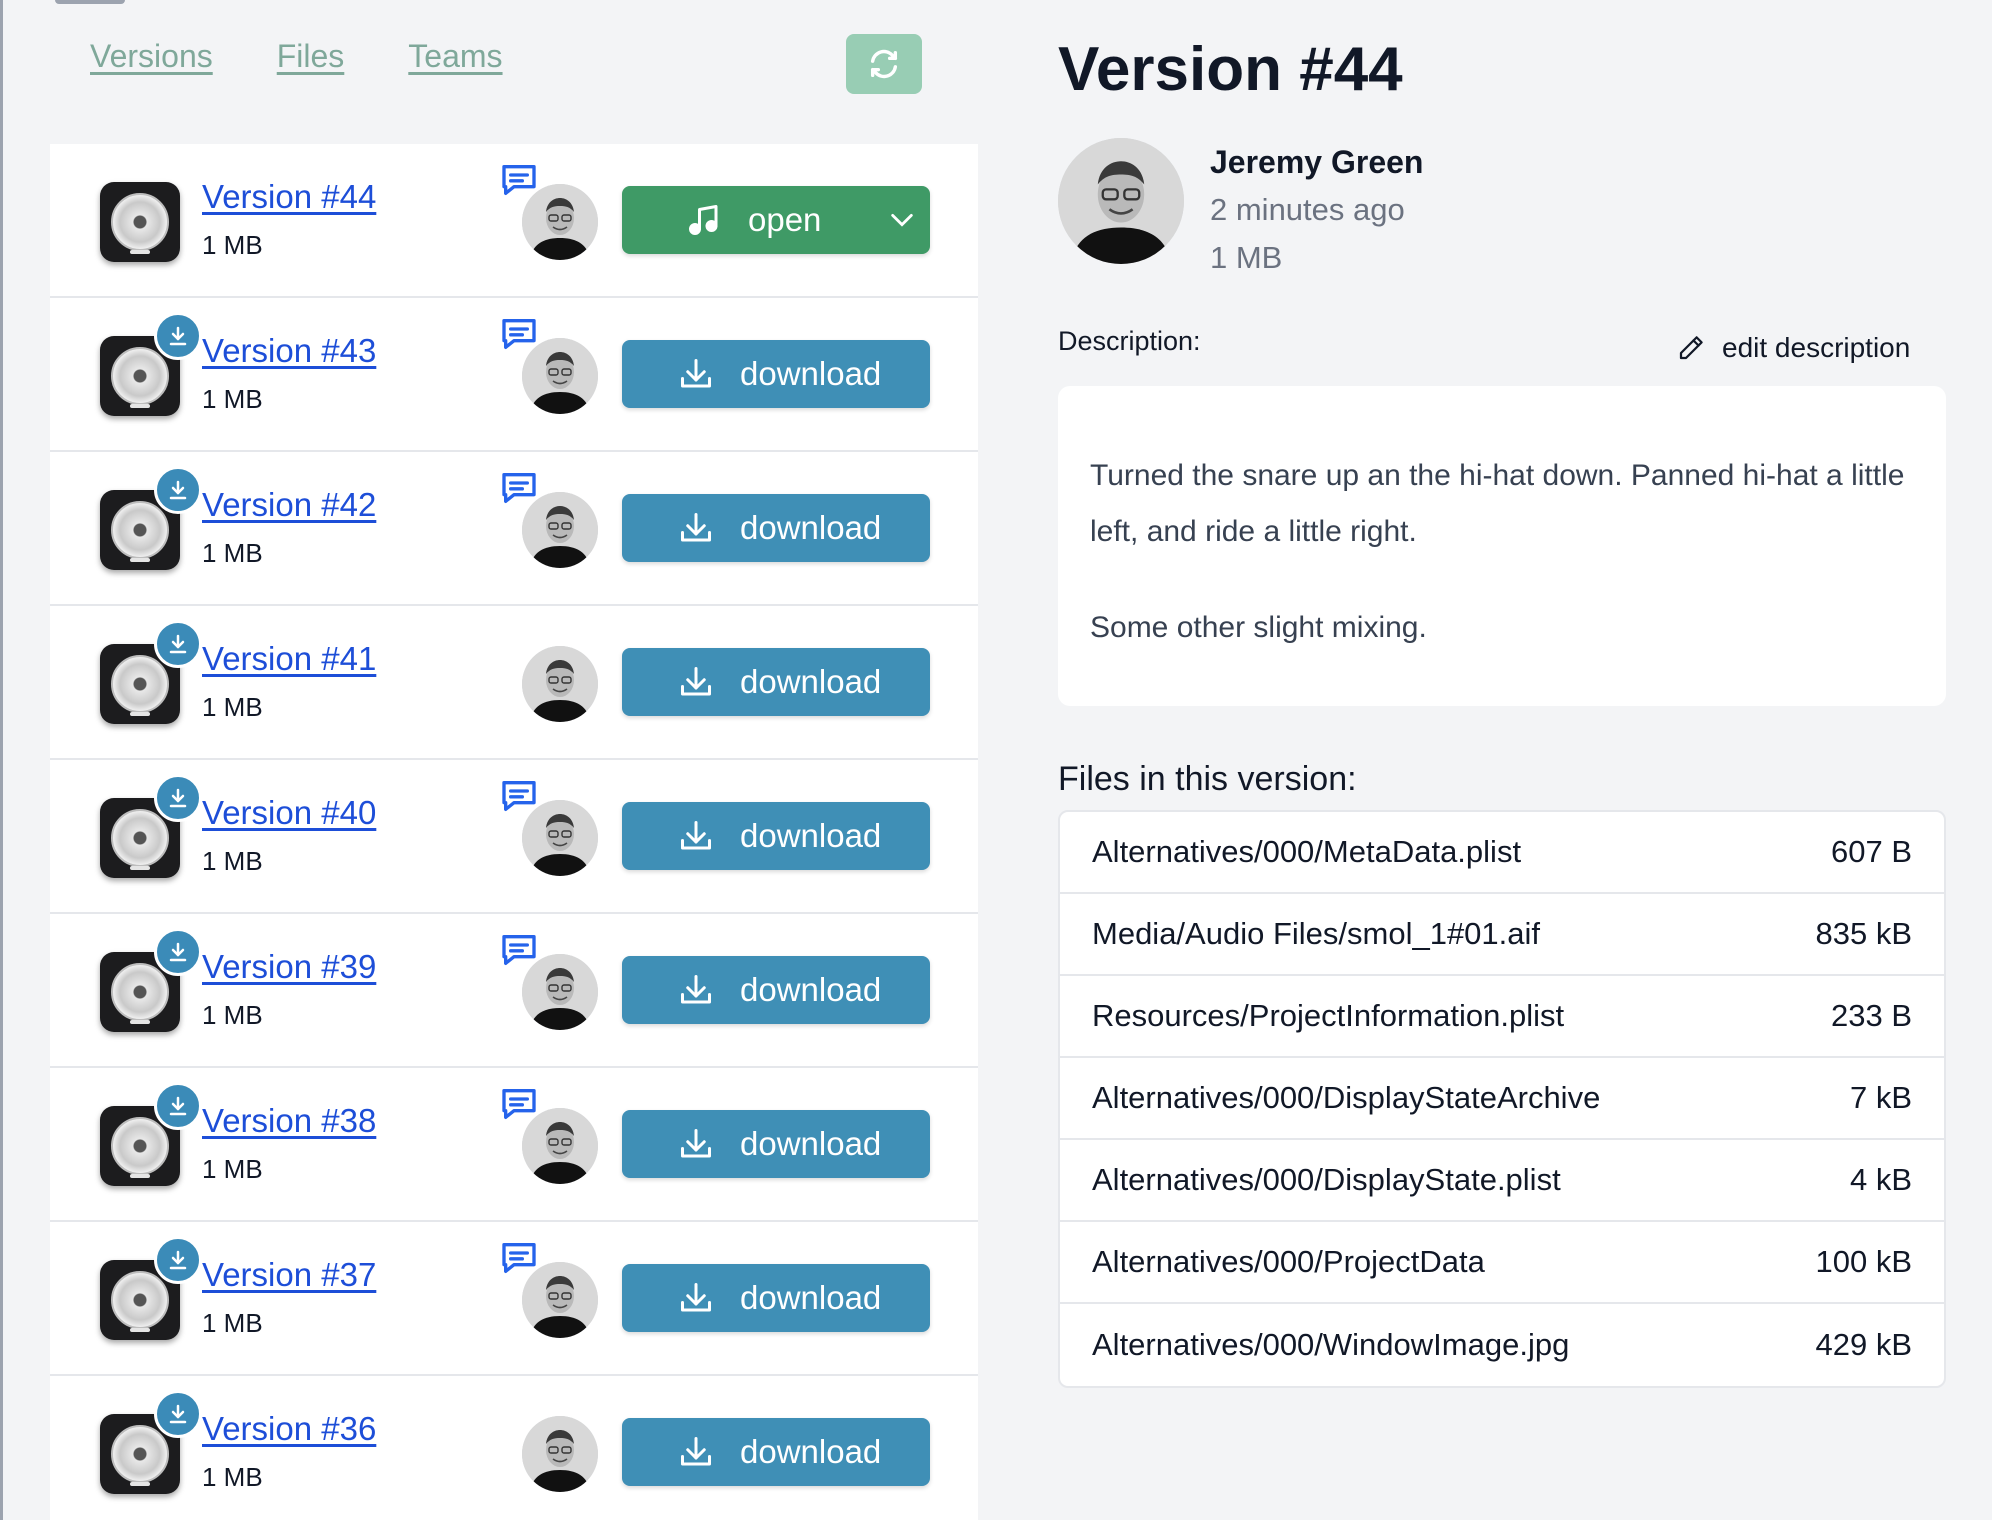 The height and width of the screenshot is (1520, 1992). I want to click on tab-versions: Versions, so click(151, 56).